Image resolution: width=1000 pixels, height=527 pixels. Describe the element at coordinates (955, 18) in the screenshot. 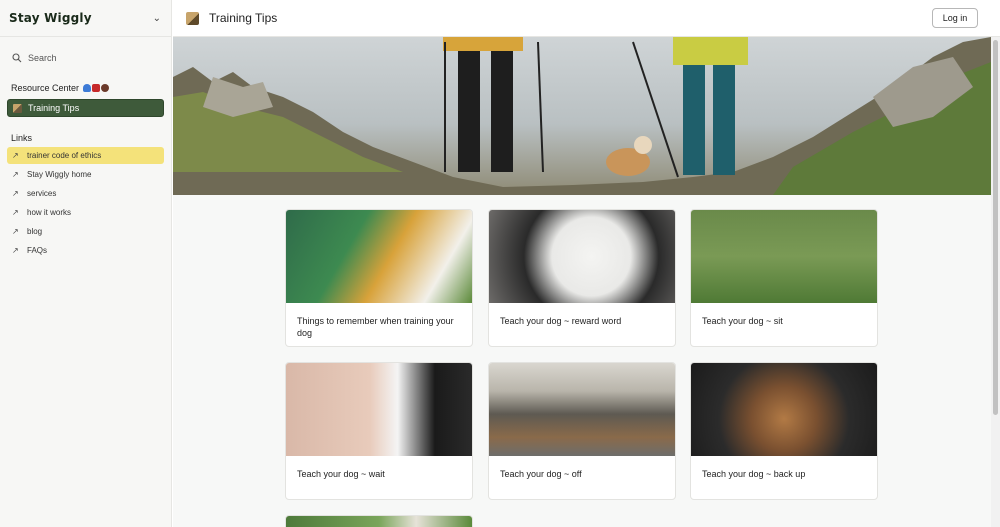

I see `login-button: Log in` at that location.